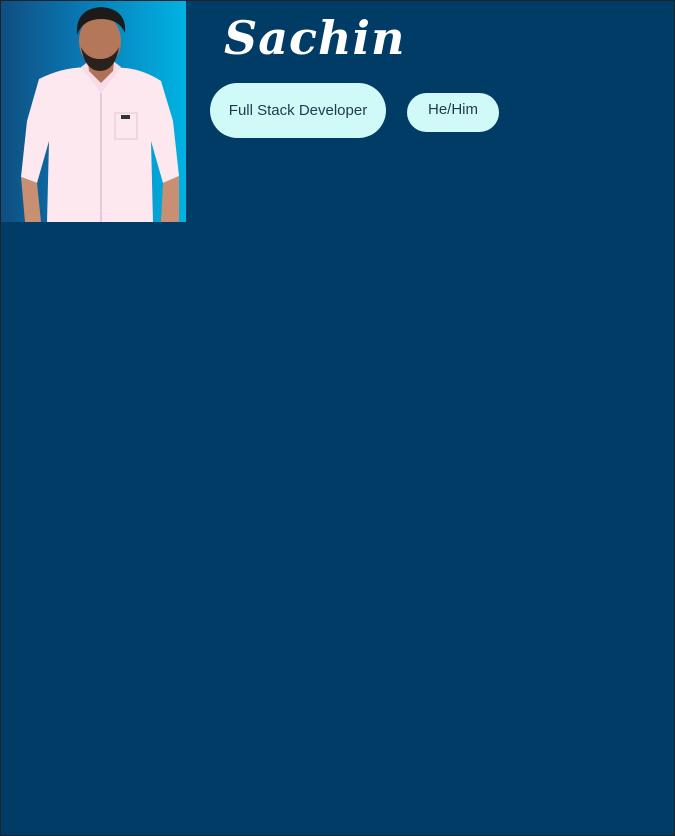  Describe the element at coordinates (298, 110) in the screenshot. I see `role-badge: Full Stack Developer` at that location.